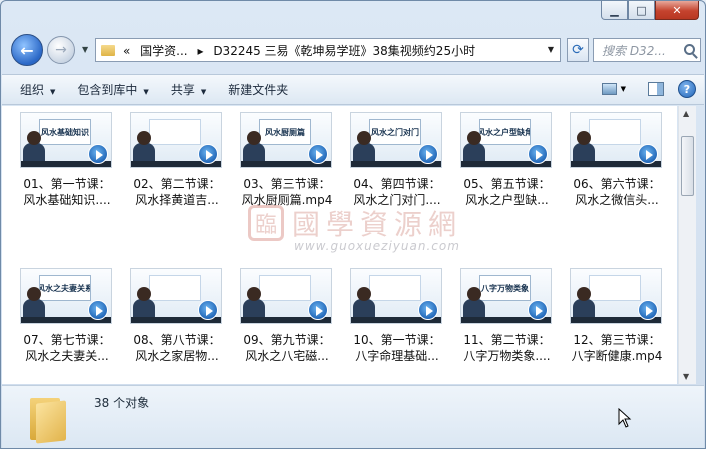  What do you see at coordinates (266, 223) in the screenshot?
I see `watermark-seal: 臨` at bounding box center [266, 223].